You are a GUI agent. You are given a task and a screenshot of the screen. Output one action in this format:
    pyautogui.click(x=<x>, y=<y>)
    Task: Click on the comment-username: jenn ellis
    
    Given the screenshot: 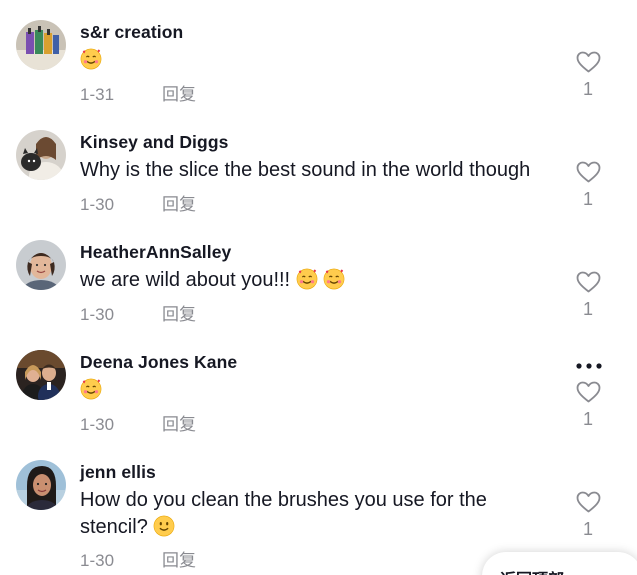 What is the action you would take?
    pyautogui.click(x=118, y=472)
    